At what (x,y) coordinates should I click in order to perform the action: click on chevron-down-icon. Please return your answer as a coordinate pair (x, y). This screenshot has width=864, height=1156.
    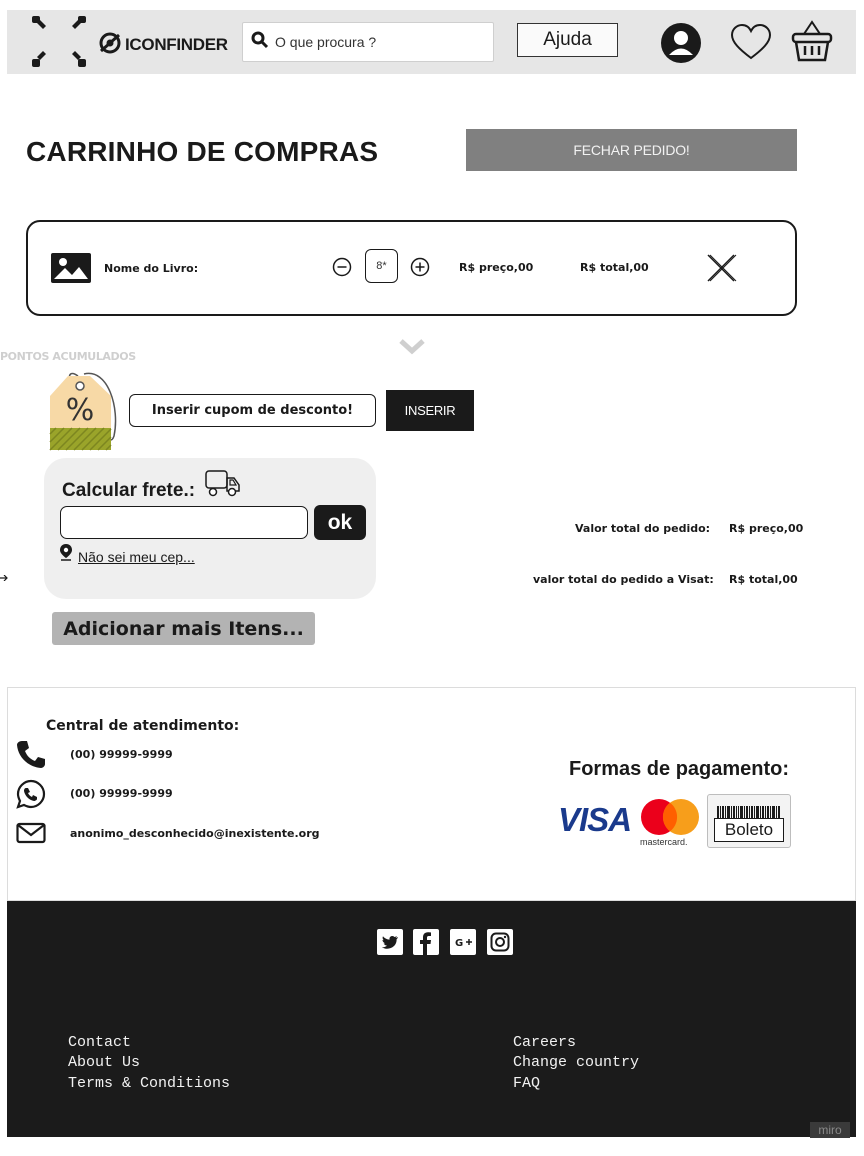
    Looking at the image, I should click on (412, 349).